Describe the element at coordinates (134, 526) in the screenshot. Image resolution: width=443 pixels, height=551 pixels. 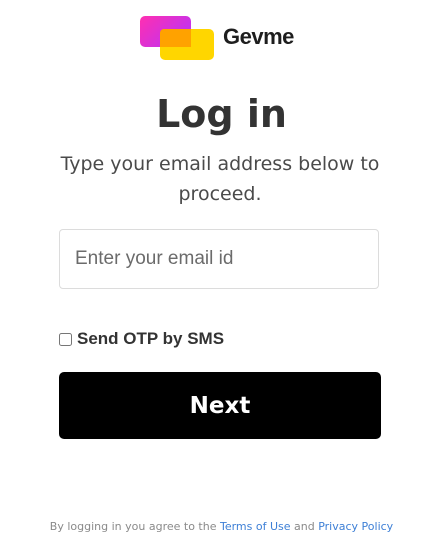
I see `legal-notice-text: By logging in you agree to the` at that location.